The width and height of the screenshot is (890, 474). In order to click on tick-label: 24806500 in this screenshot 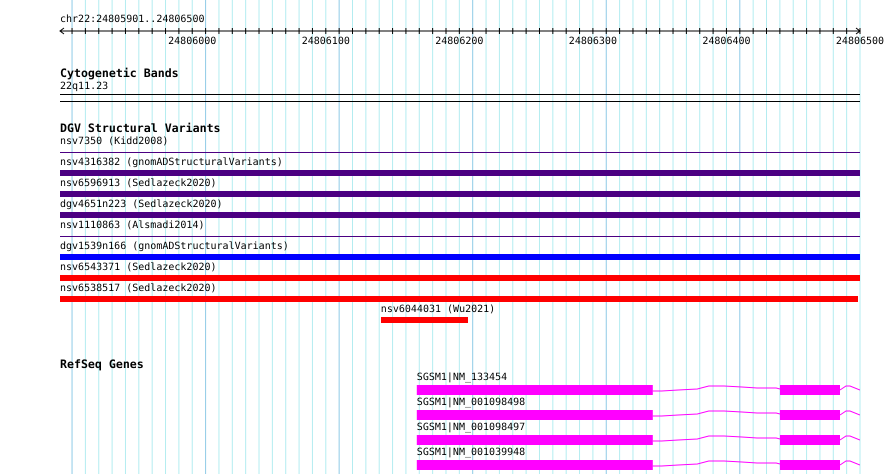, I will do `click(860, 41)`.